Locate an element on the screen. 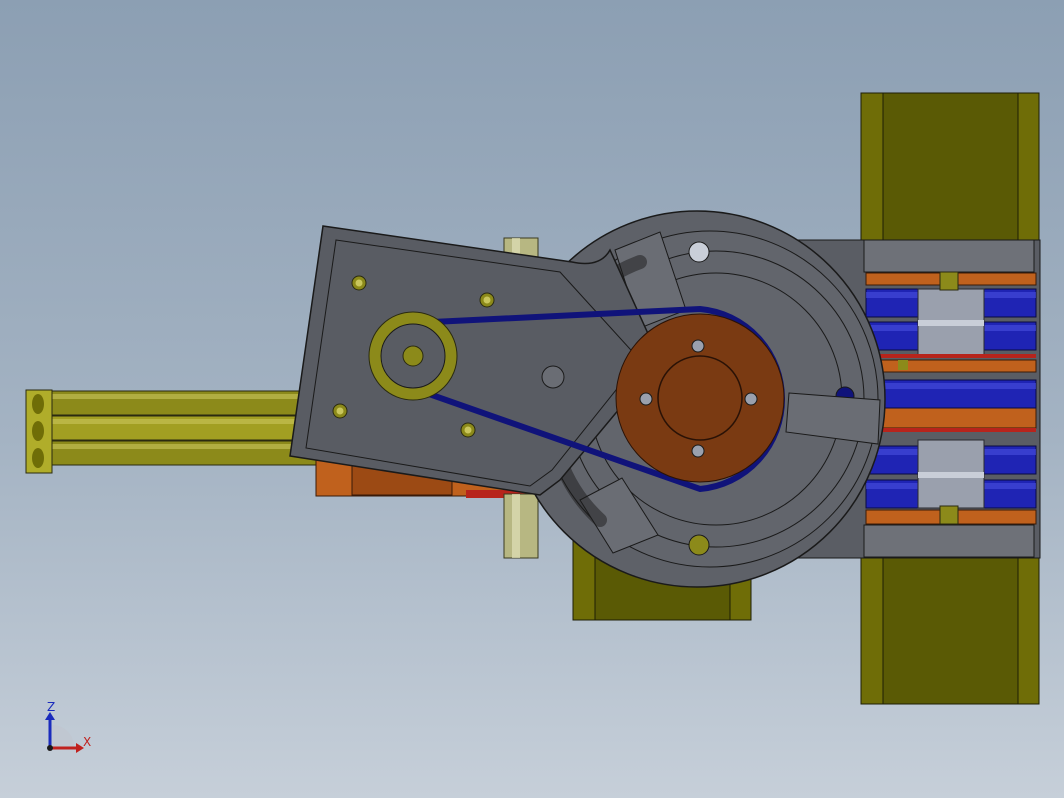 The height and width of the screenshot is (798, 1064). right-motor-top is located at coordinates (950, 167).